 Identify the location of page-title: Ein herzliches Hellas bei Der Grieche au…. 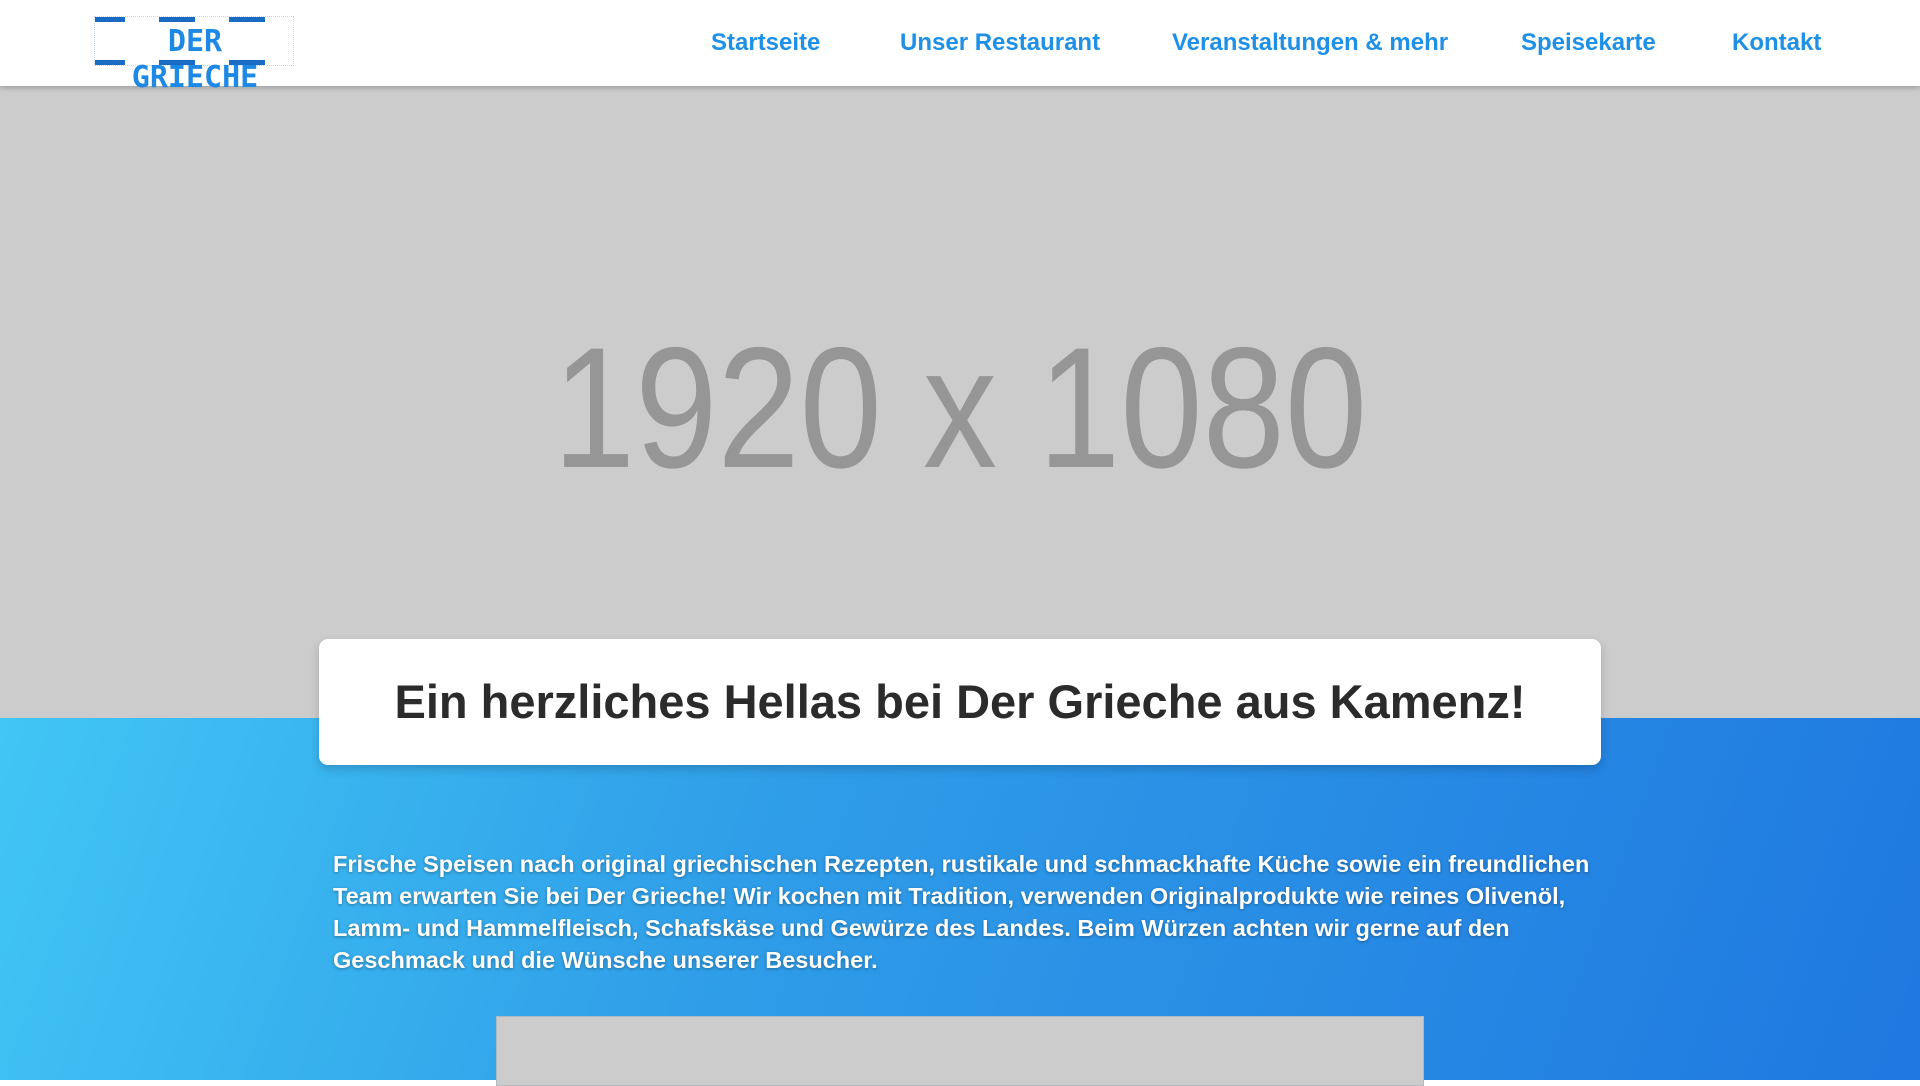
(960, 701).